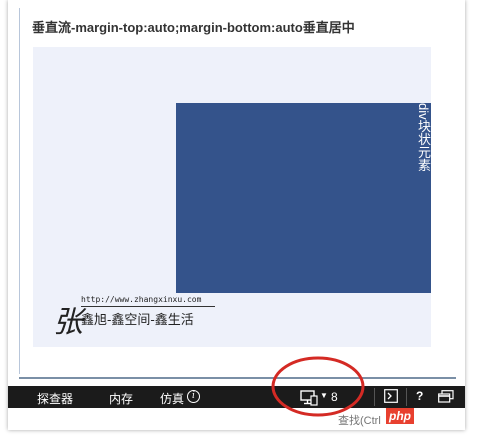  I want to click on author-watermark: 张 http://www.zhangxinxu.com 鑫旭-鑫空间-鑫生活, so click(153, 317).